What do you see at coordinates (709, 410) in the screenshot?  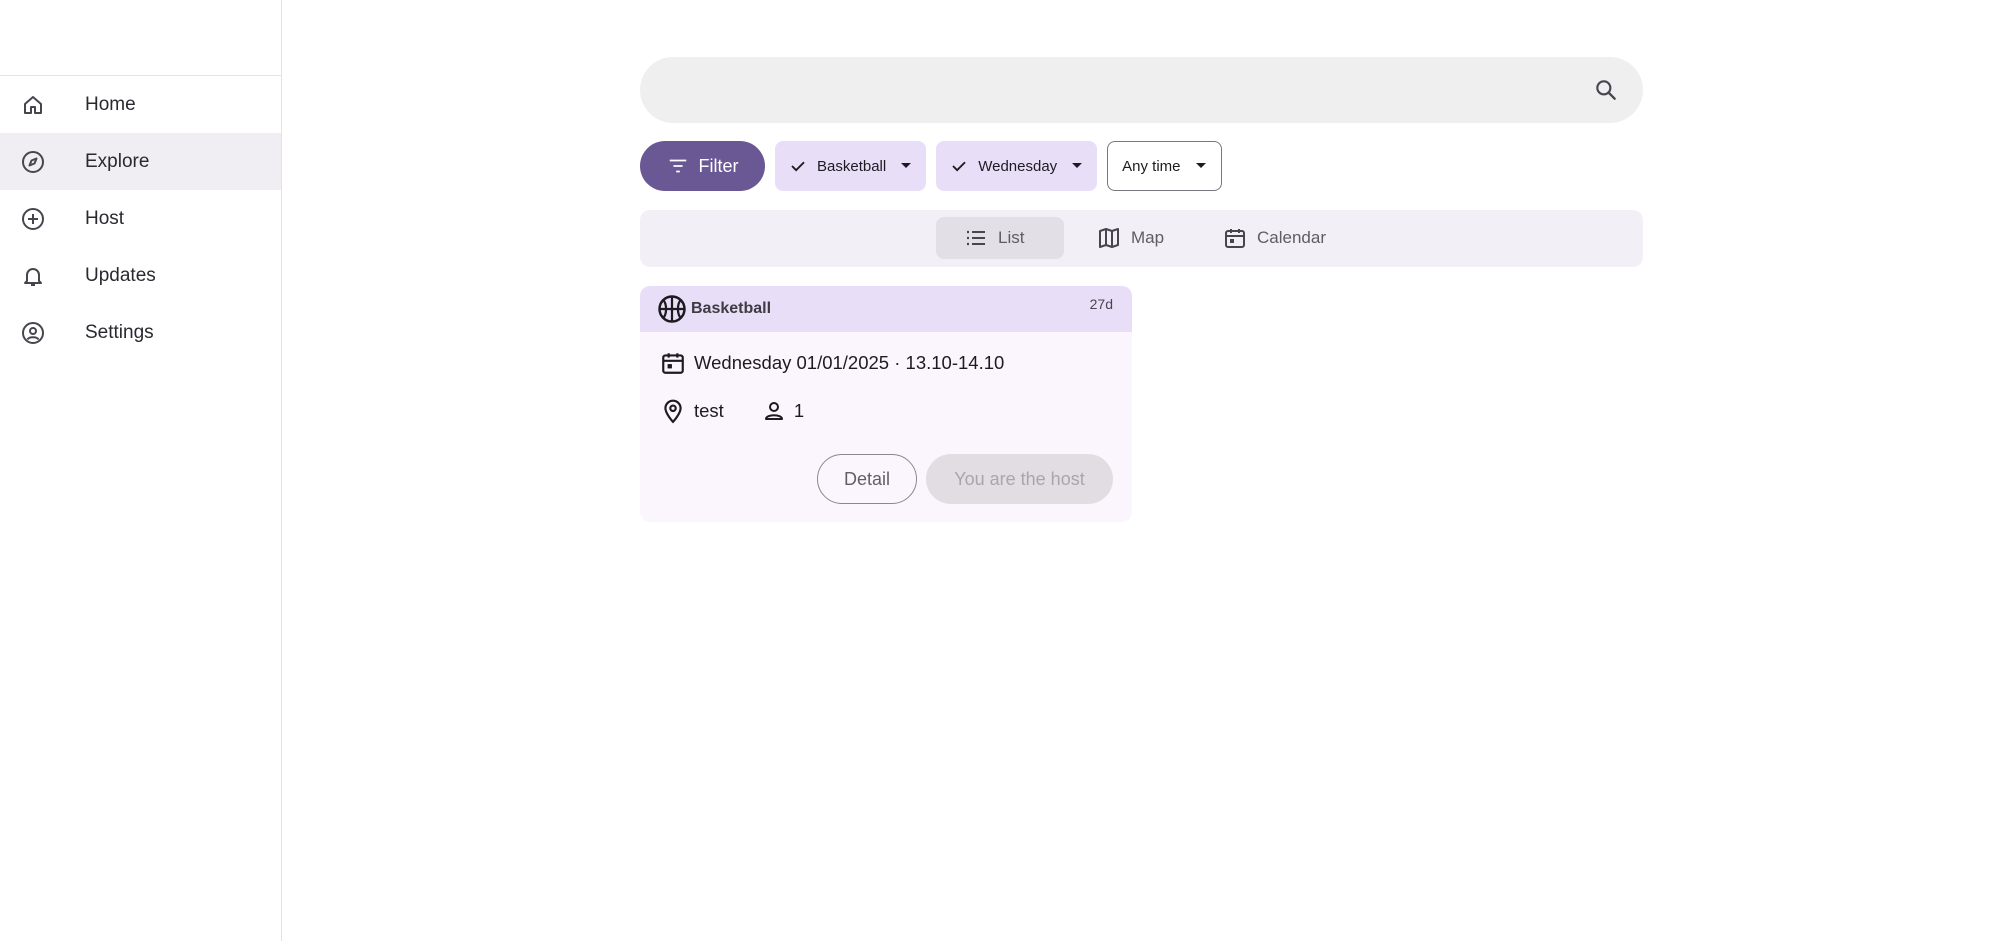 I see `event-location: test` at bounding box center [709, 410].